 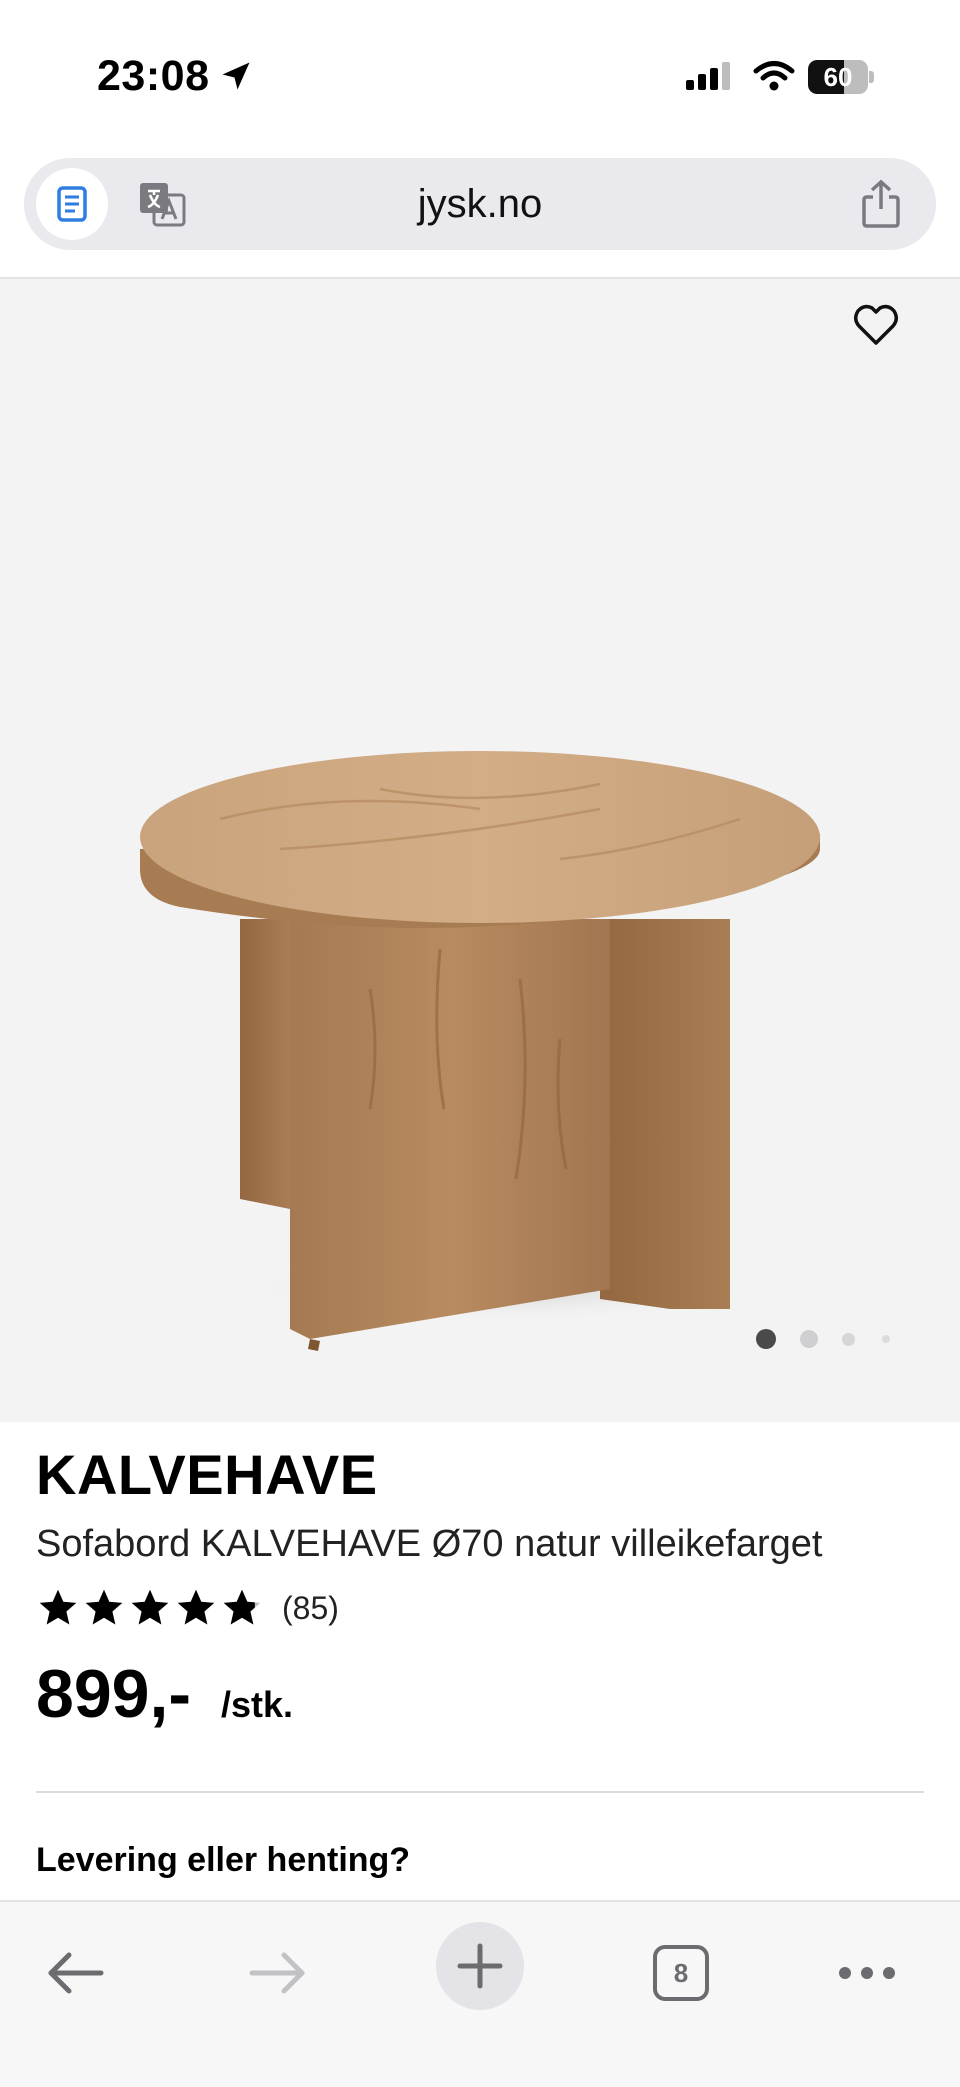 I want to click on more-icon, so click(x=867, y=1973).